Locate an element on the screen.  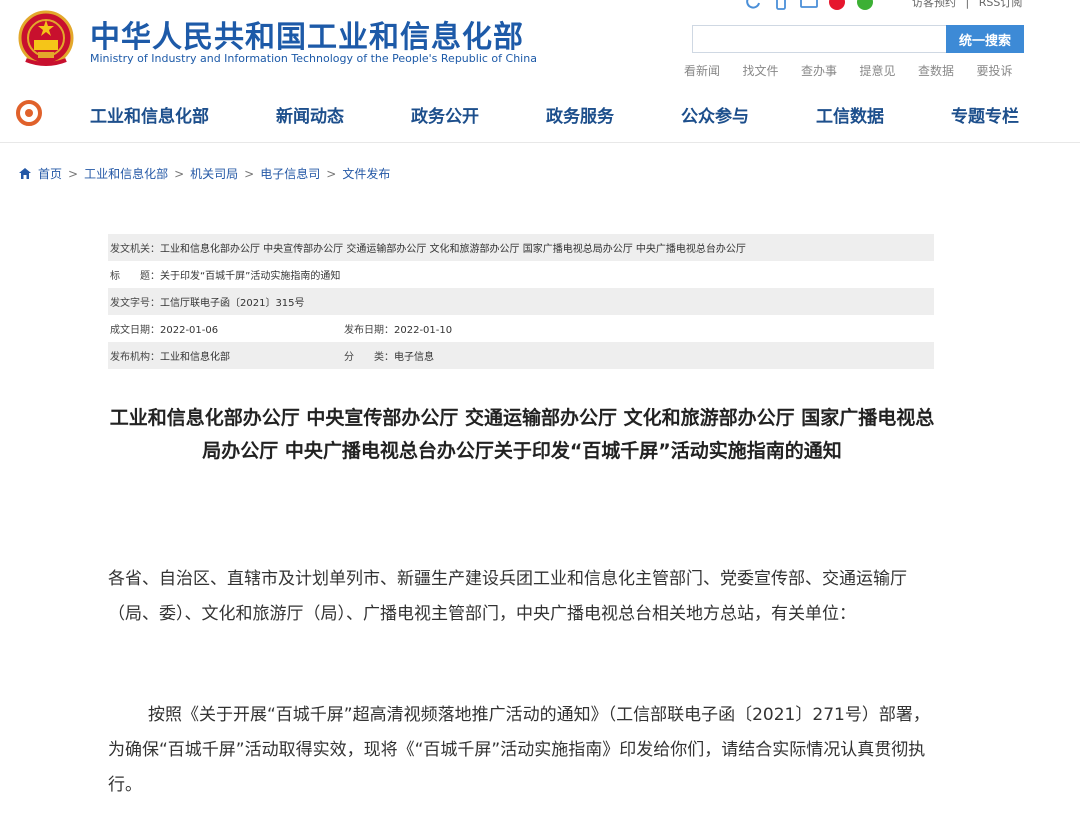
meta-title-label: 标 题： is located at coordinates (135, 276).